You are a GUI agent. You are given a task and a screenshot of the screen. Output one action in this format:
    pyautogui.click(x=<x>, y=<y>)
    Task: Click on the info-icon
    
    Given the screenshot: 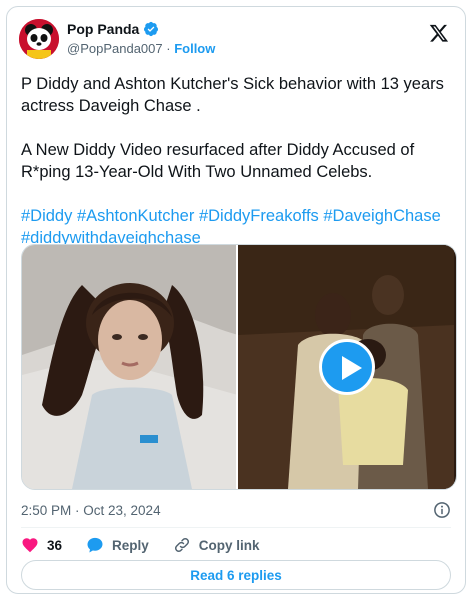 What is the action you would take?
    pyautogui.click(x=442, y=510)
    